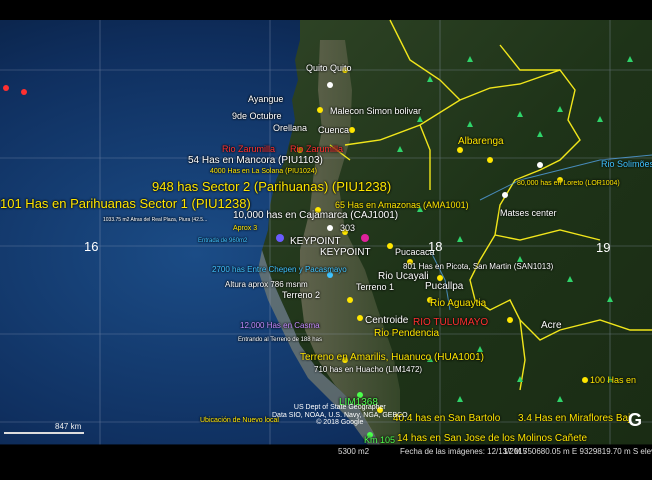 The width and height of the screenshot is (652, 480). What do you see at coordinates (492, 439) in the screenshot?
I see `map-placemark-label: 14 has en San Jose de los Molinos Cañete` at bounding box center [492, 439].